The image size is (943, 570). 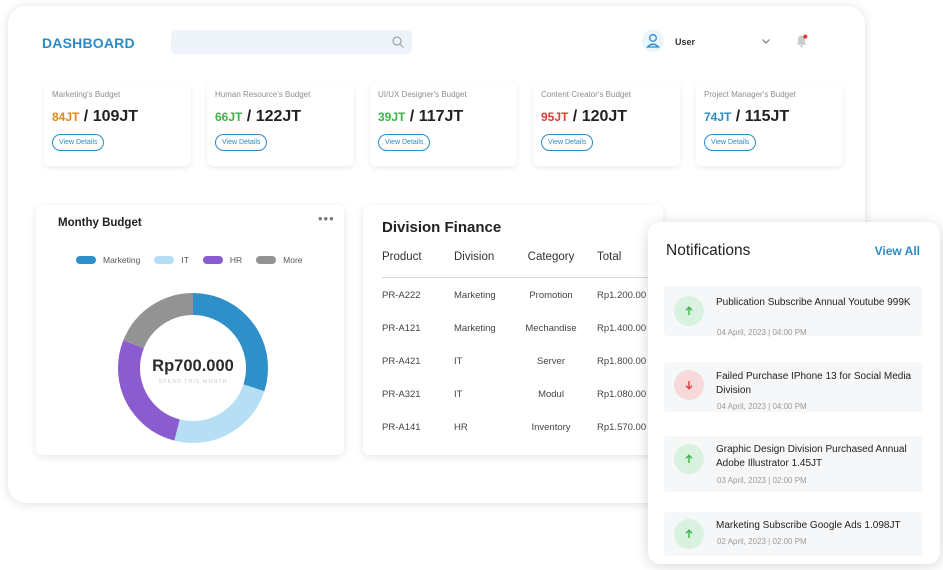 What do you see at coordinates (229, 117) in the screenshot?
I see `budget-used: 66JT` at bounding box center [229, 117].